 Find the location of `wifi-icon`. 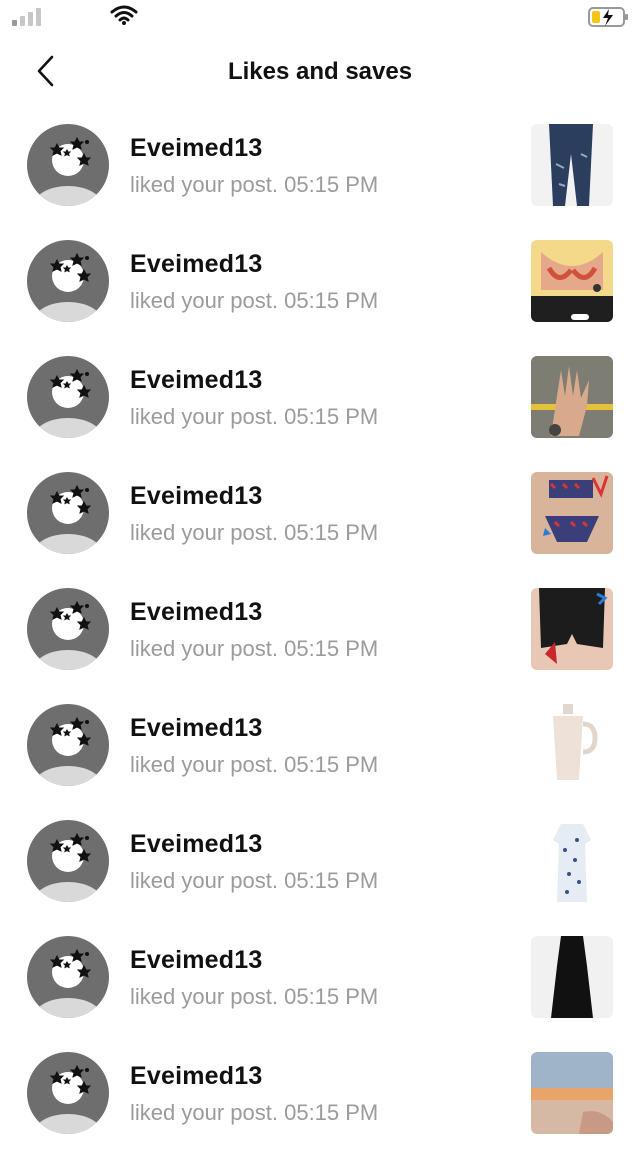

wifi-icon is located at coordinates (124, 15).